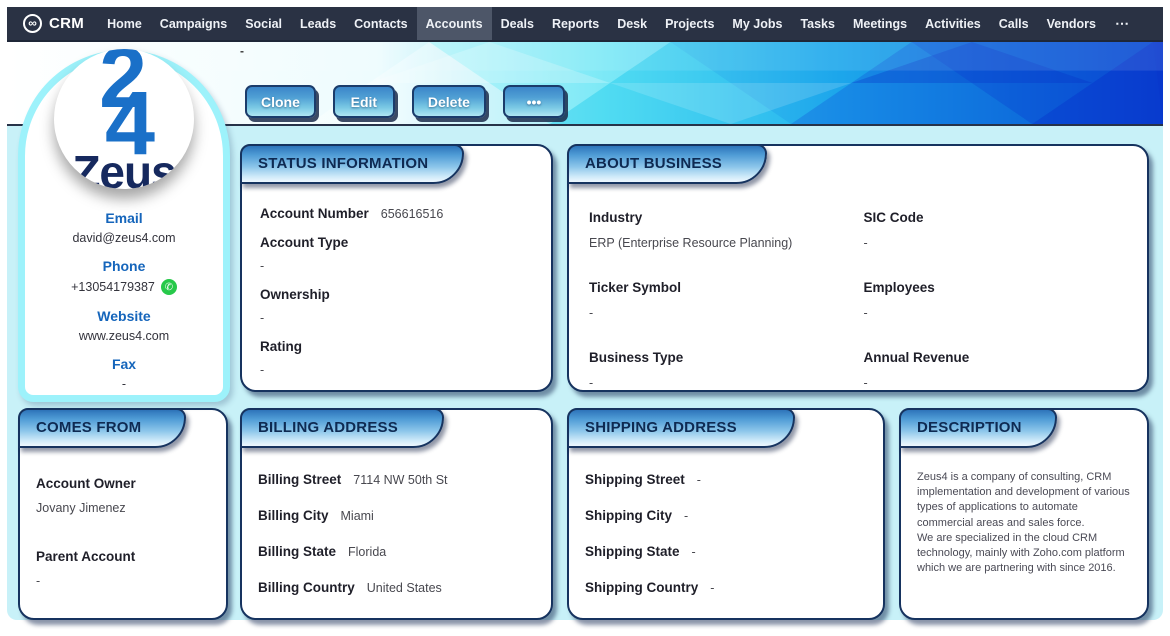  What do you see at coordinates (86, 556) in the screenshot?
I see `field-label: Parent Account` at bounding box center [86, 556].